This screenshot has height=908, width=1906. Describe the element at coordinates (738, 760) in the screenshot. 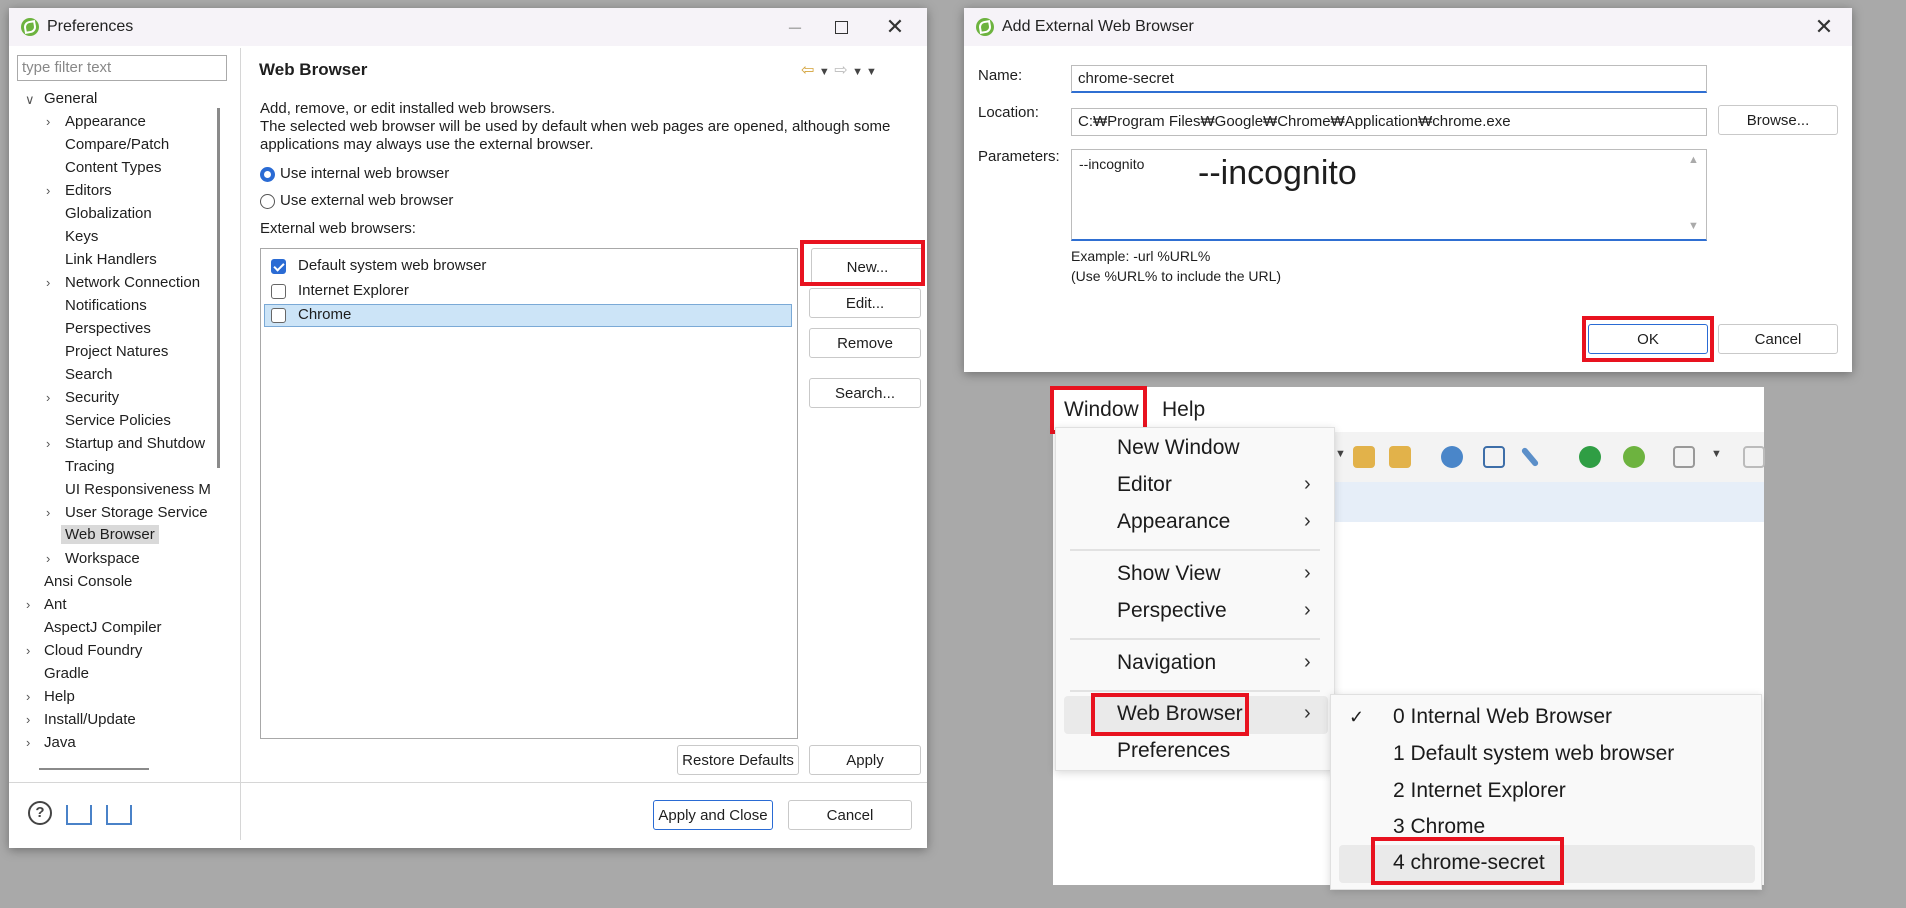

I see `restore-defaults-button: Restore Defaults` at that location.